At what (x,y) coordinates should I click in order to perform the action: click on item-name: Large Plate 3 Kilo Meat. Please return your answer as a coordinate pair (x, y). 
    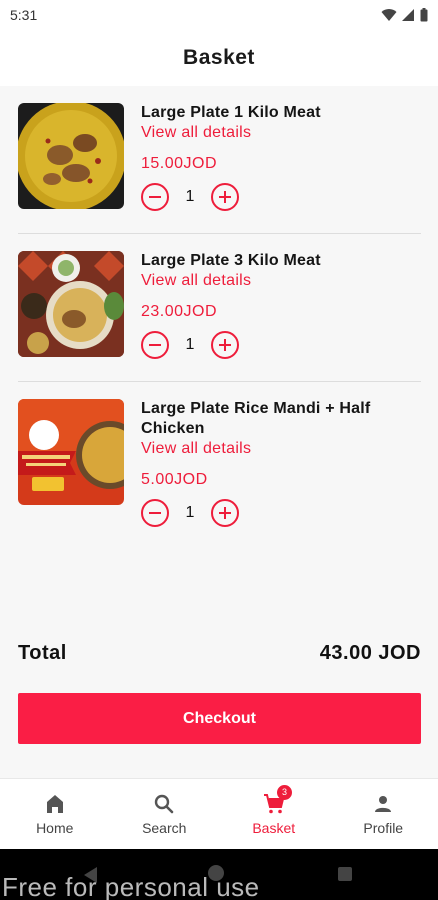
    Looking at the image, I should click on (231, 260).